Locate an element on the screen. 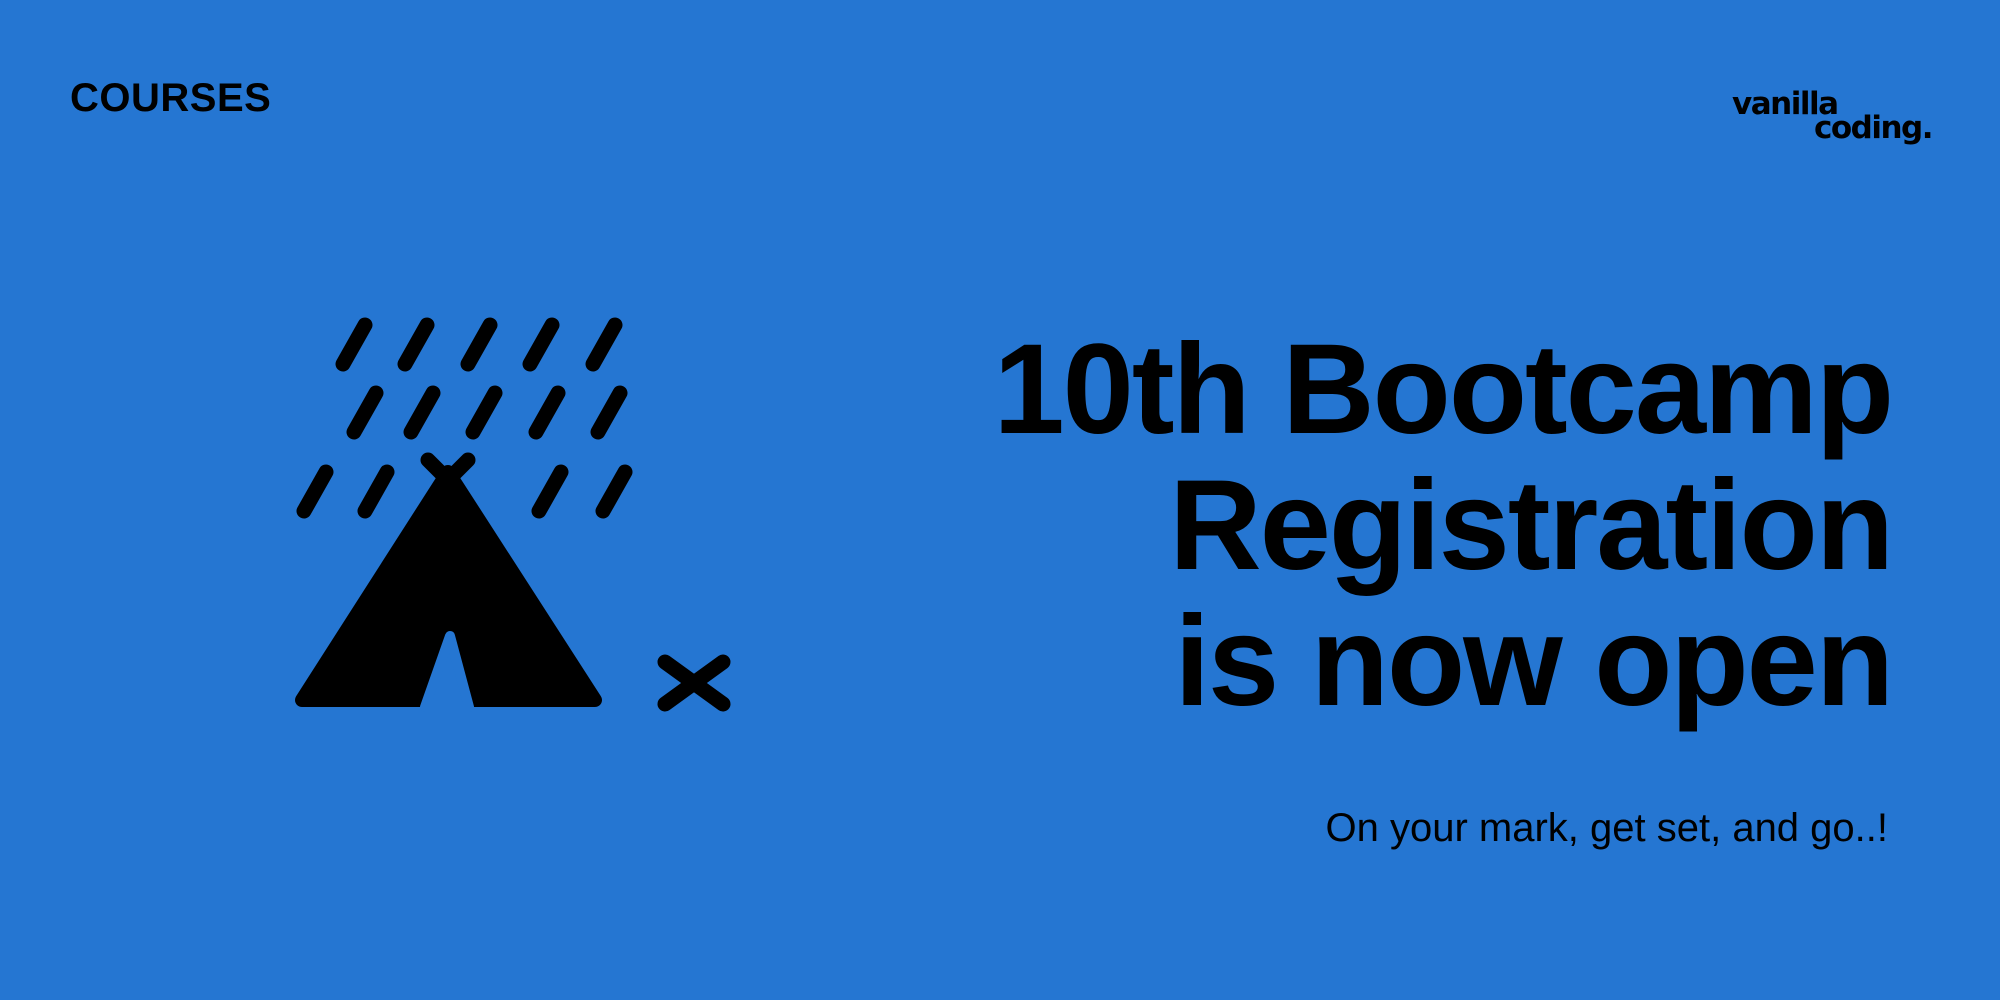 This screenshot has width=2000, height=1000. tagline: On your mark, get set, and go..! is located at coordinates (1607, 828).